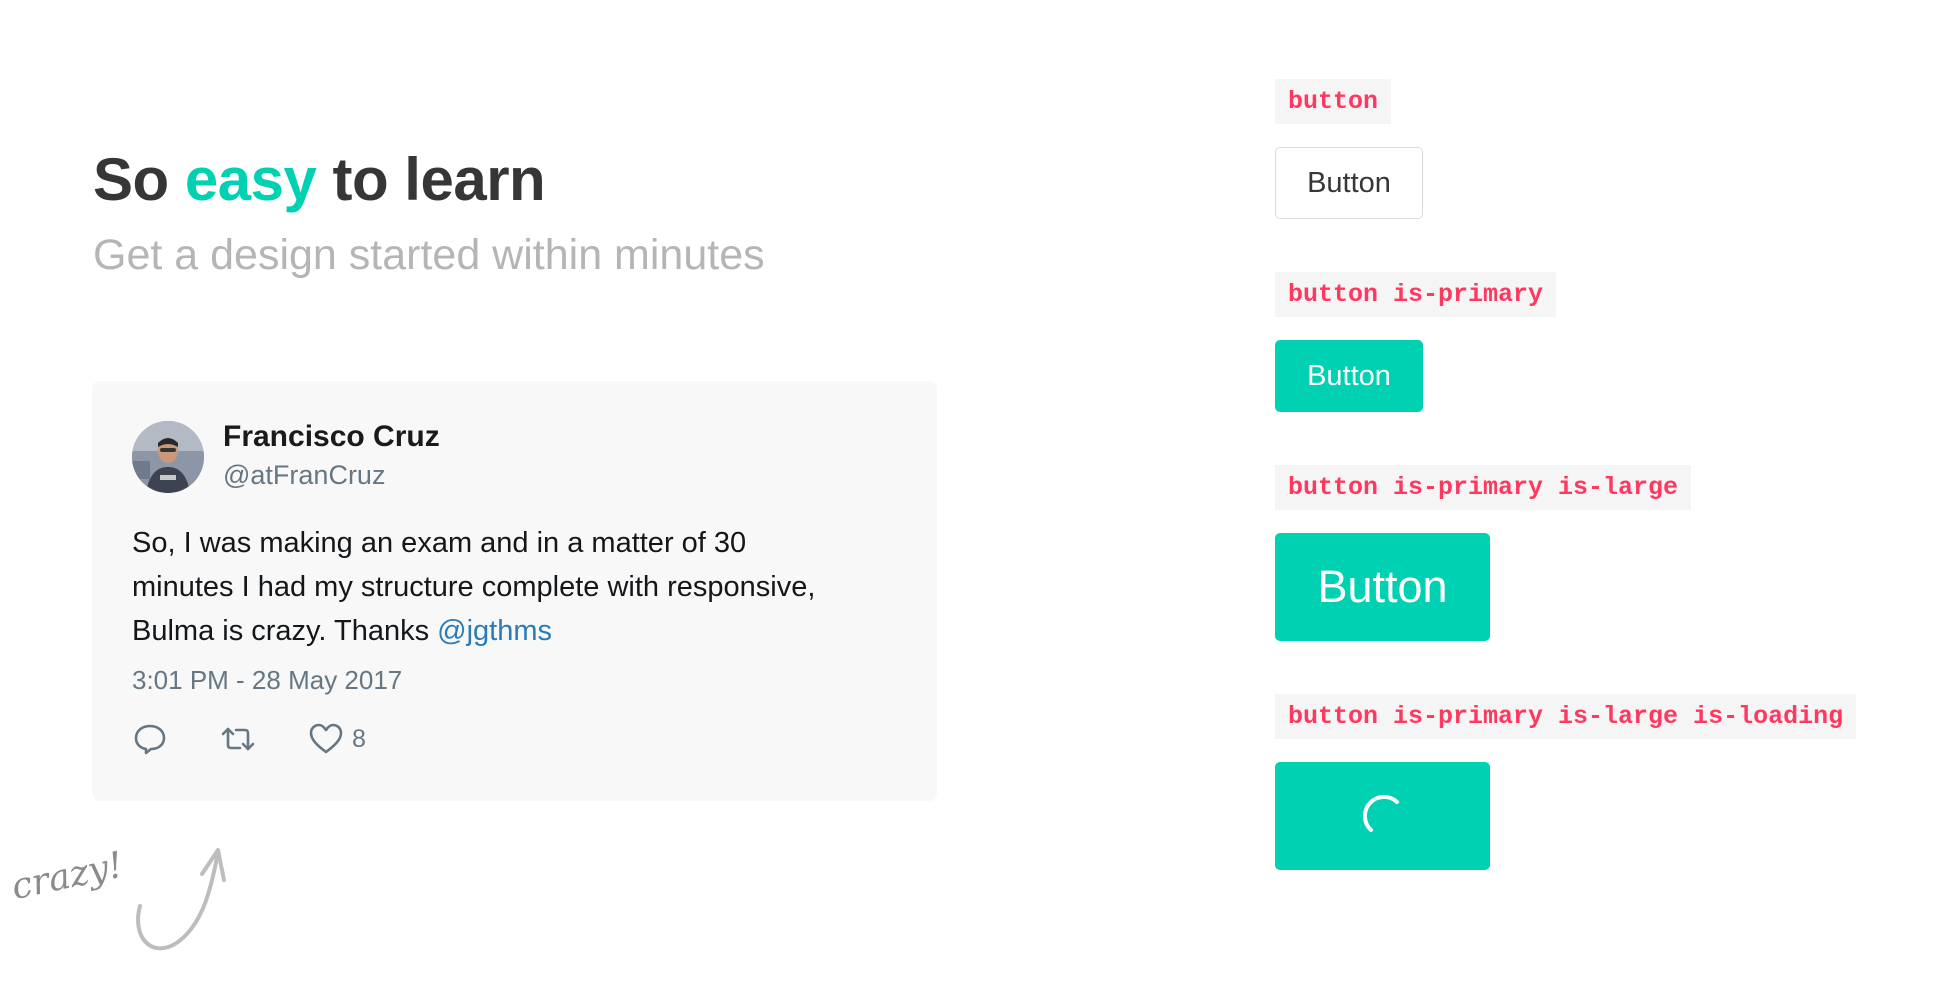  I want to click on avatar-image, so click(168, 457).